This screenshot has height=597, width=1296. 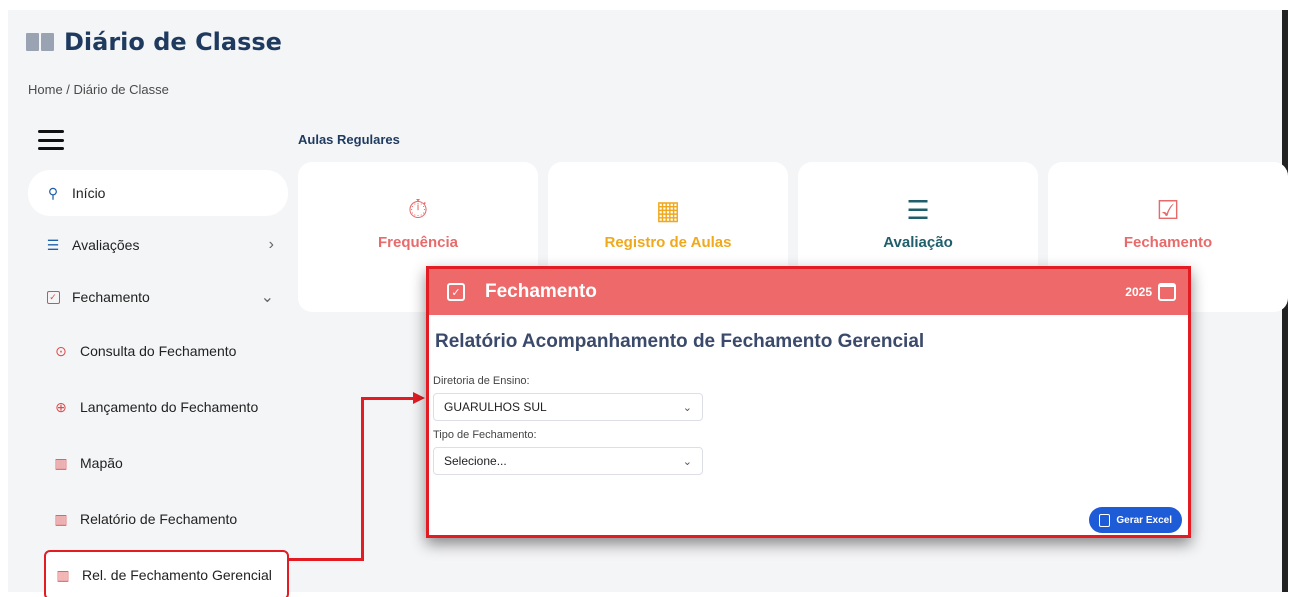 What do you see at coordinates (668, 209) in the screenshot?
I see `calendar-check-icon: ▦` at bounding box center [668, 209].